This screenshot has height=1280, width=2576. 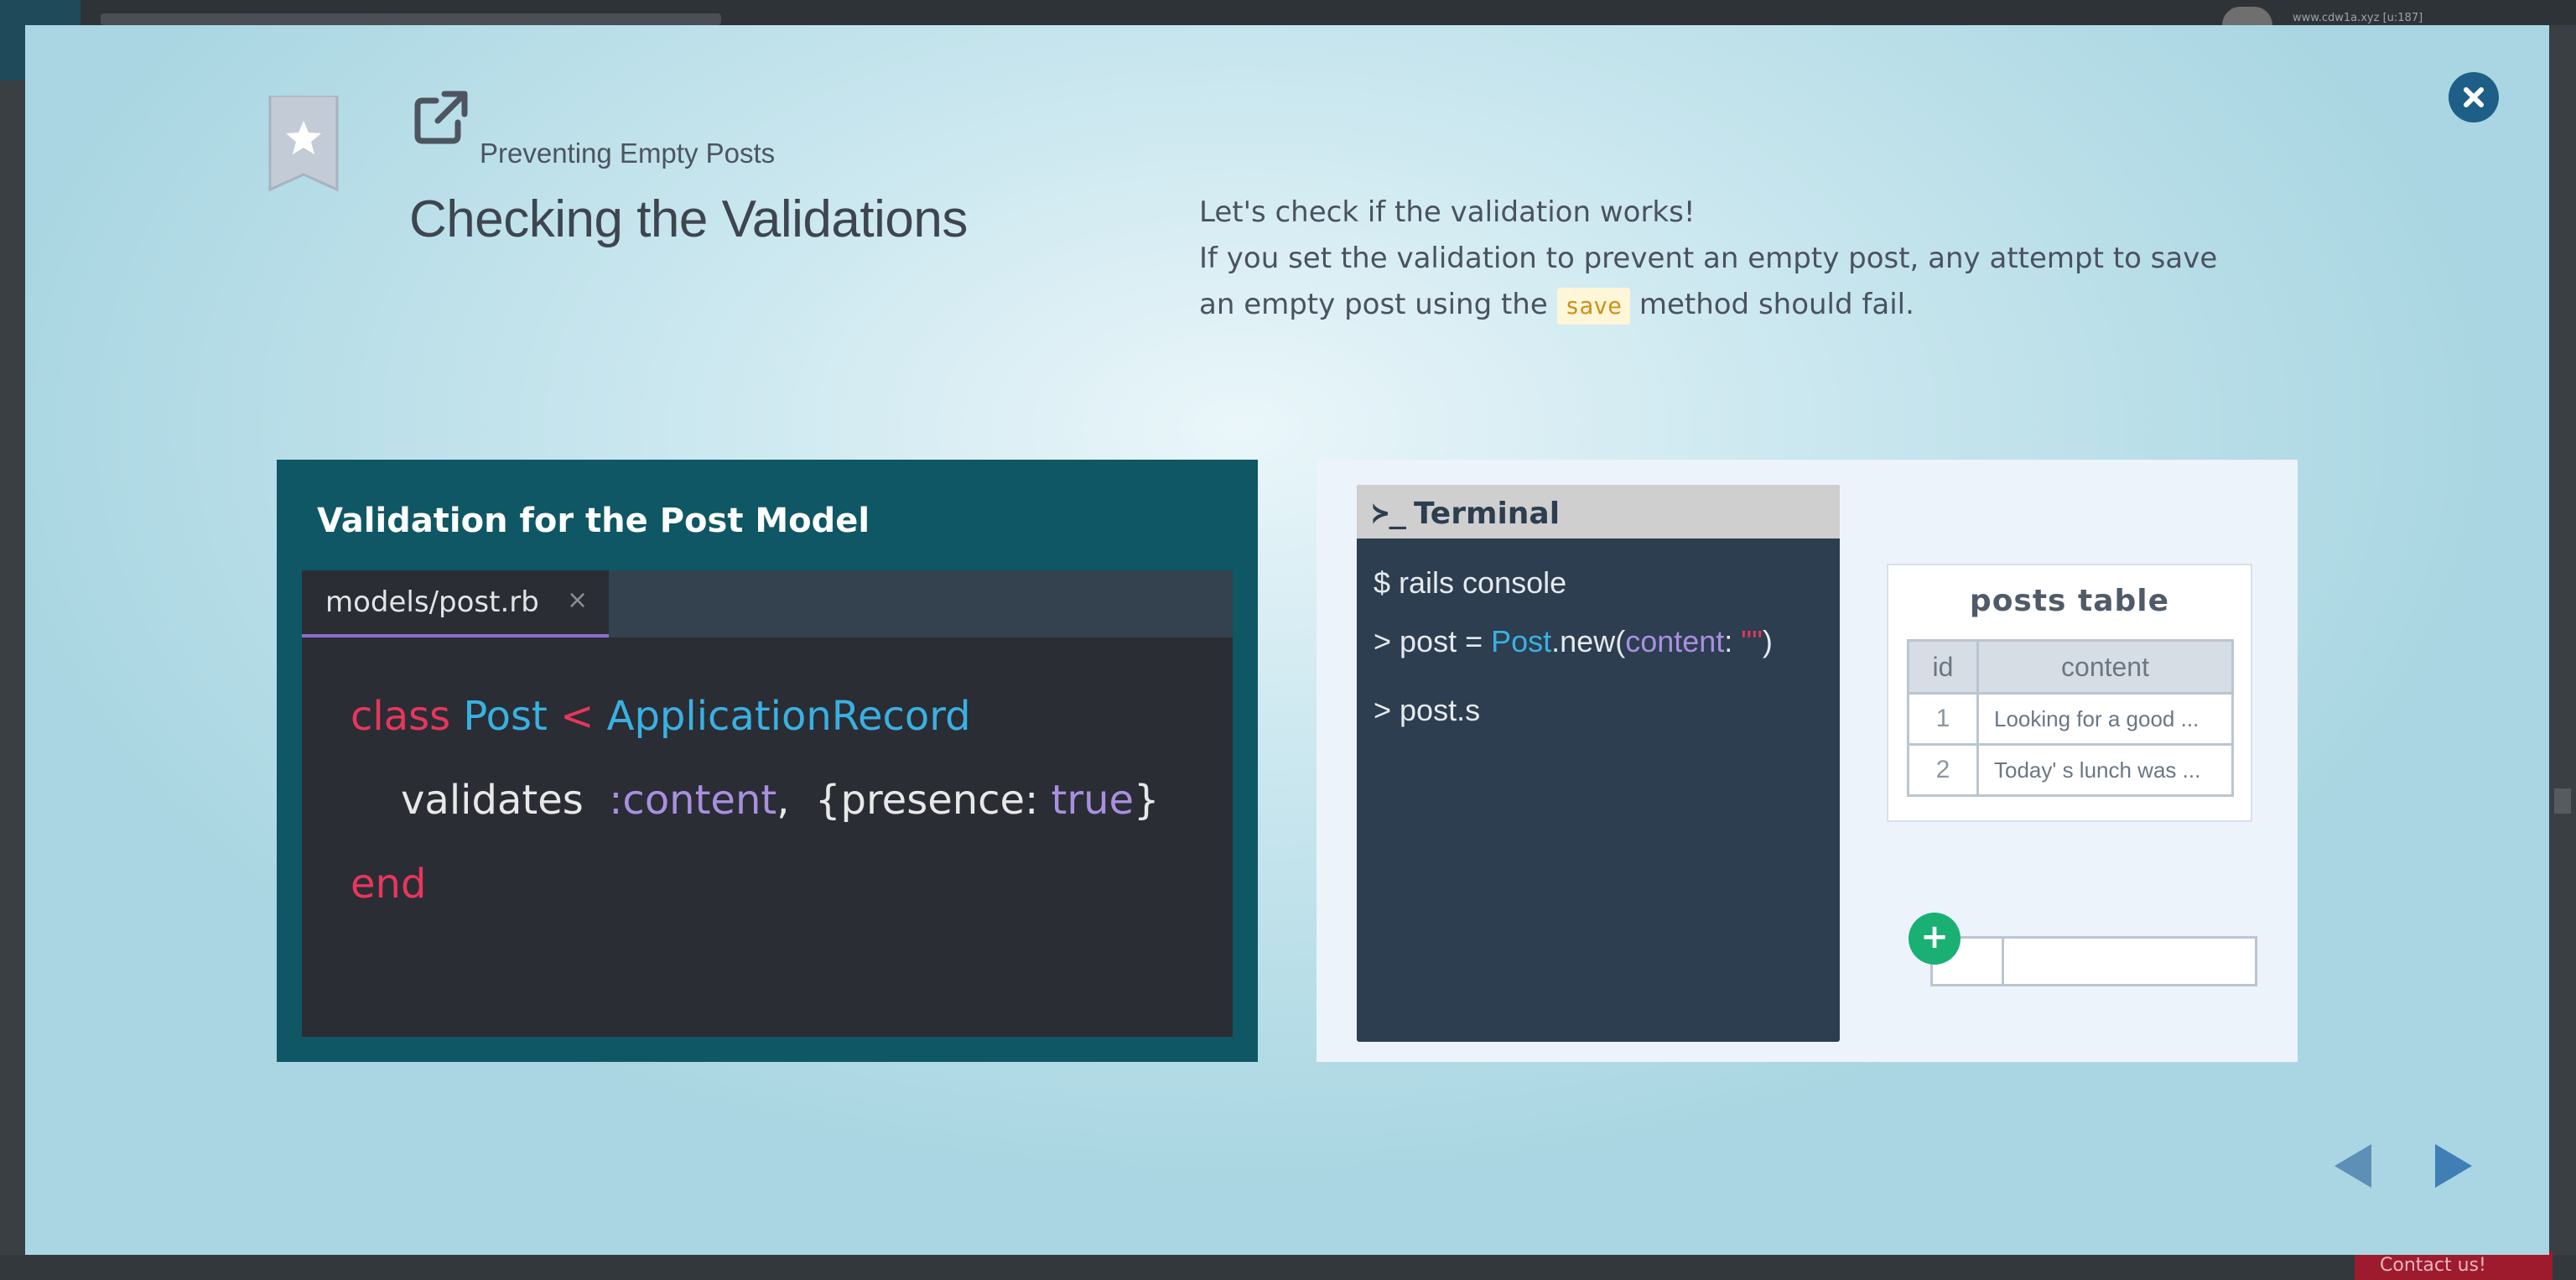 I want to click on lesson-title: Checking the Validations, so click(x=688, y=219).